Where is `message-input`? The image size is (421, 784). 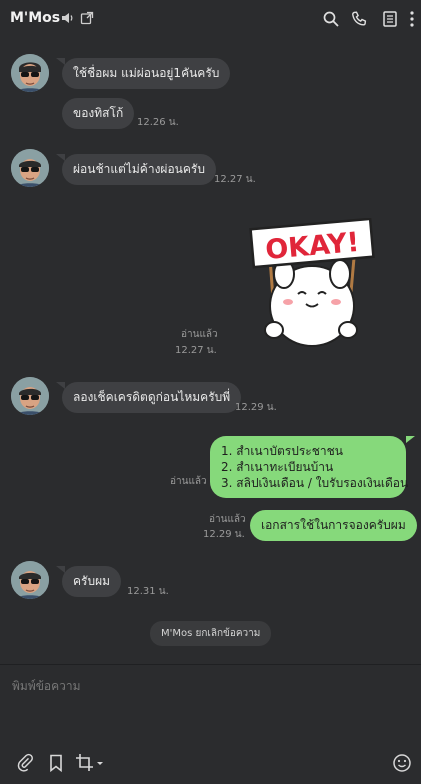 message-input is located at coordinates (210, 707).